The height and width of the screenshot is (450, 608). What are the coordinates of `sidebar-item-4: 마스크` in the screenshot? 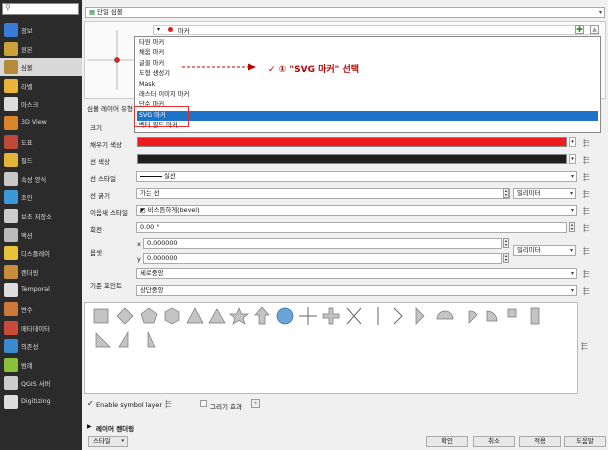 It's located at (41, 104).